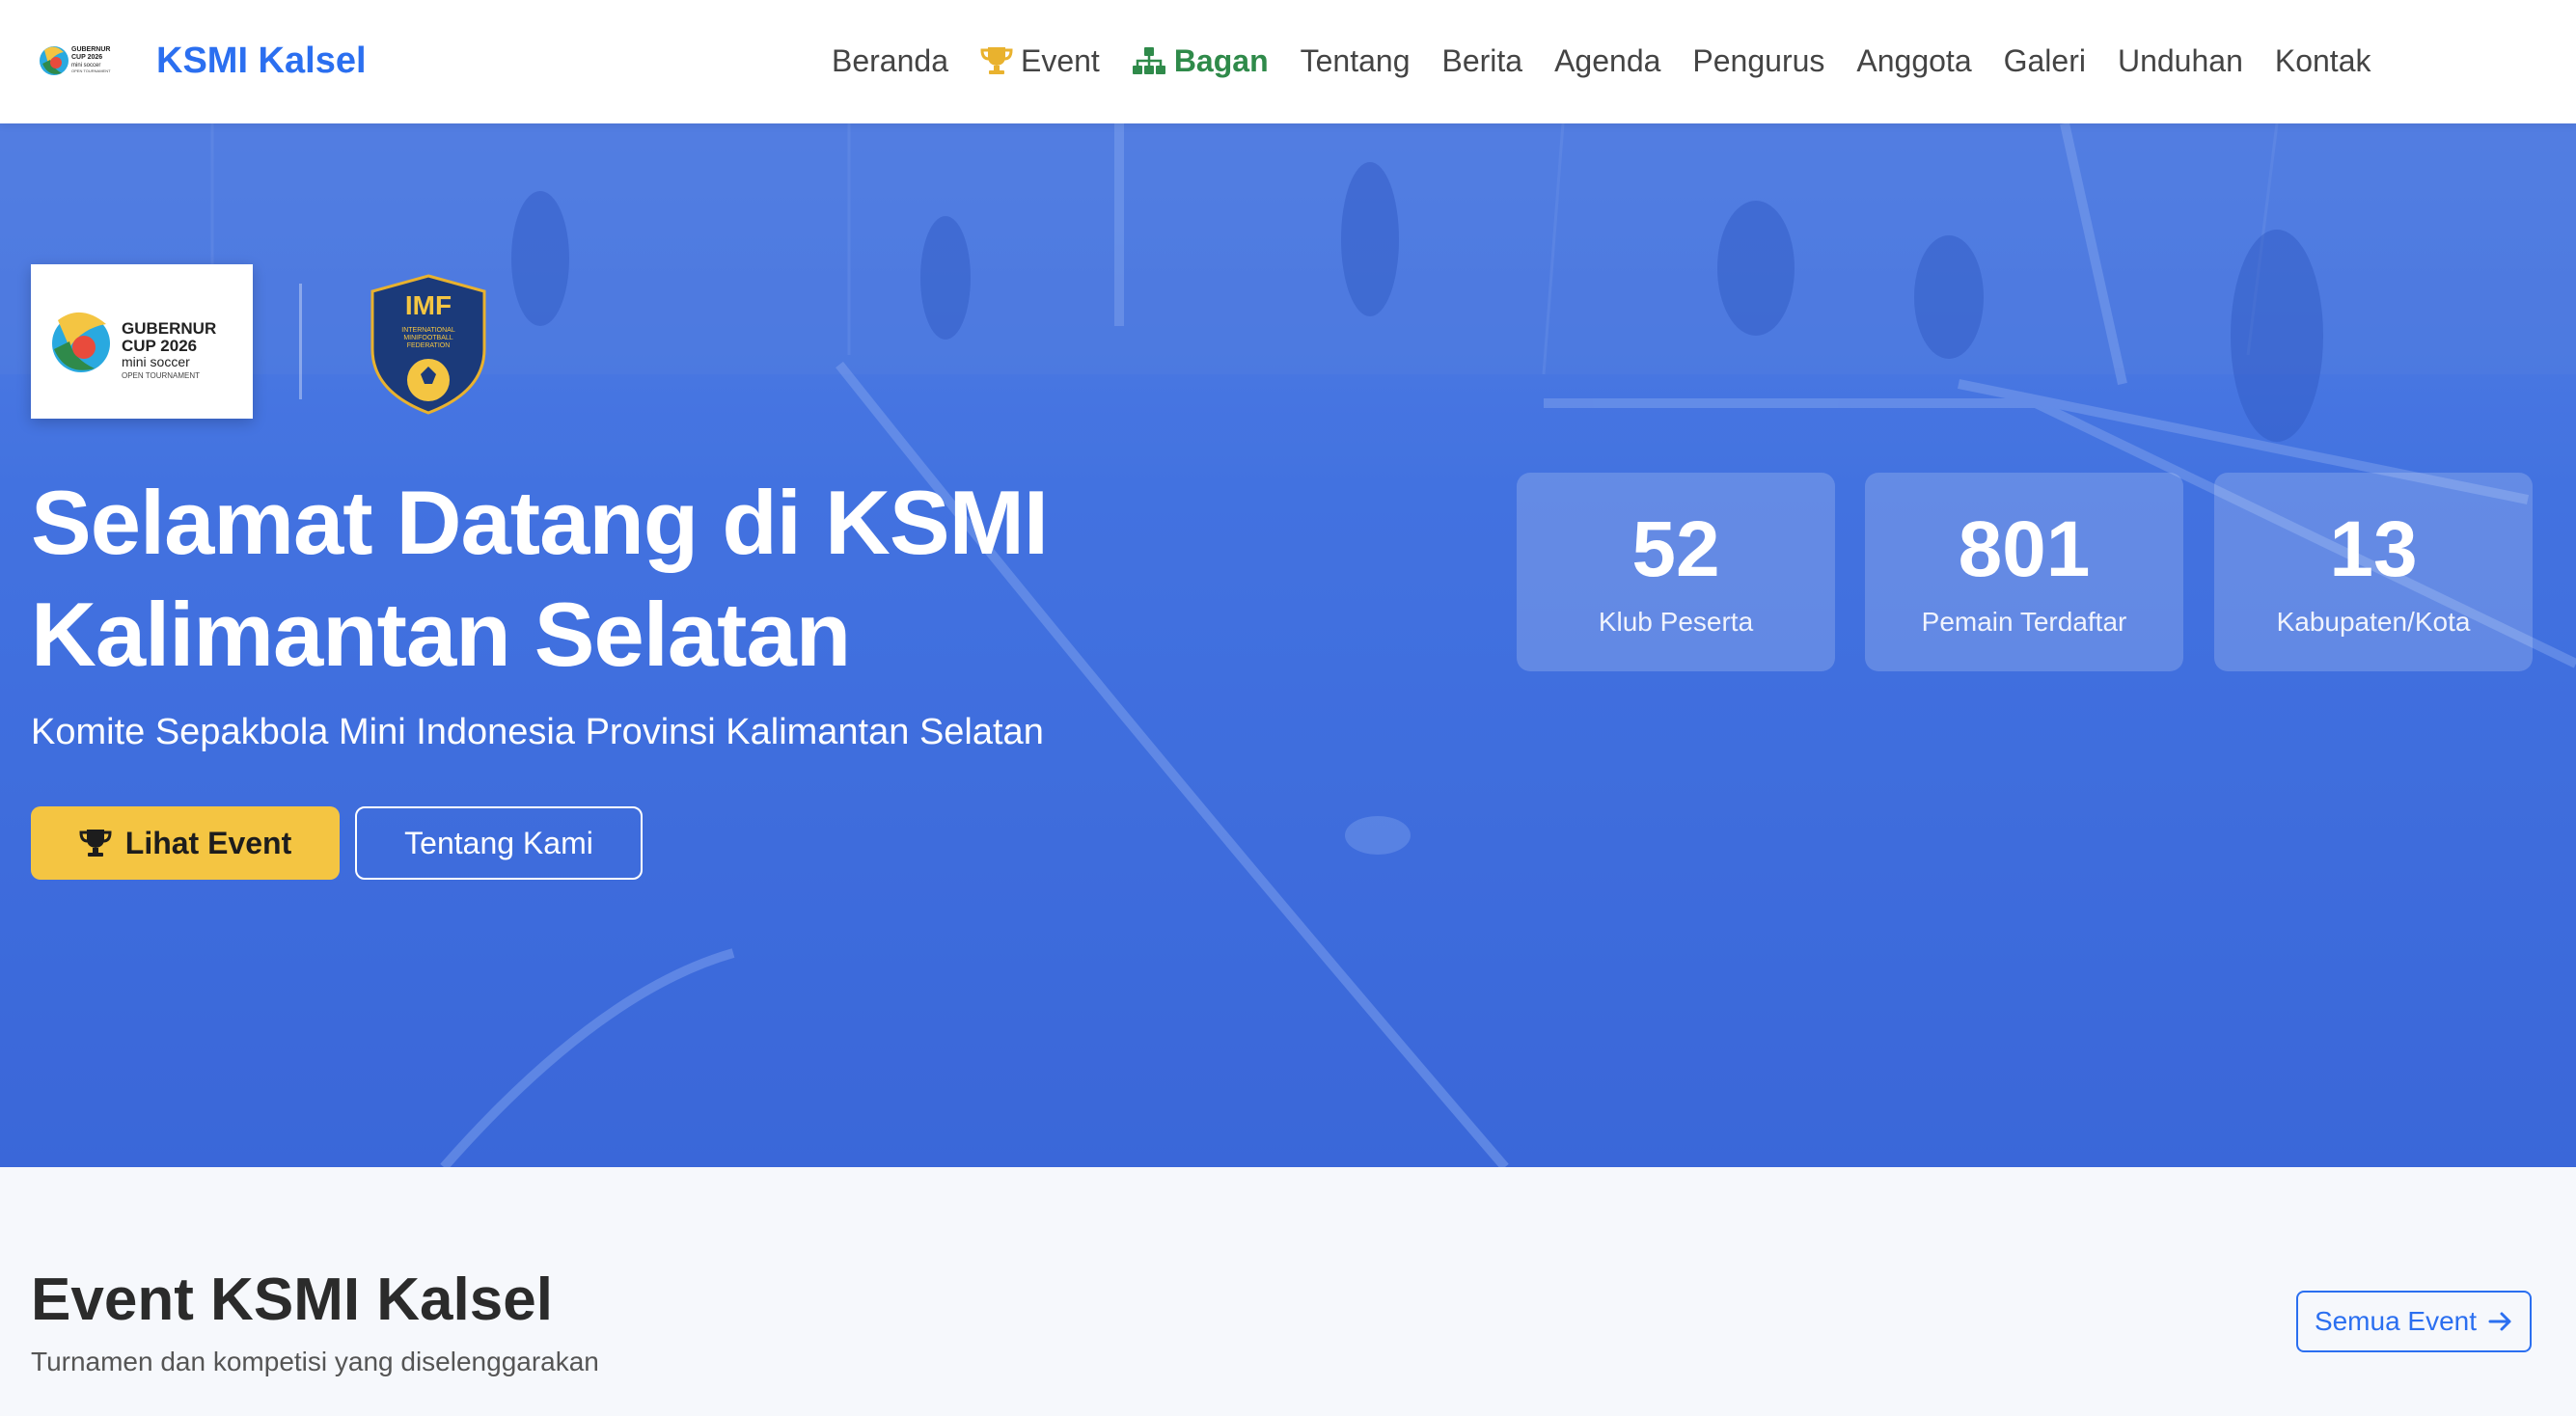 The height and width of the screenshot is (1416, 2576). Describe the element at coordinates (429, 305) in the screenshot. I see `imf-logo-text: IMF` at that location.